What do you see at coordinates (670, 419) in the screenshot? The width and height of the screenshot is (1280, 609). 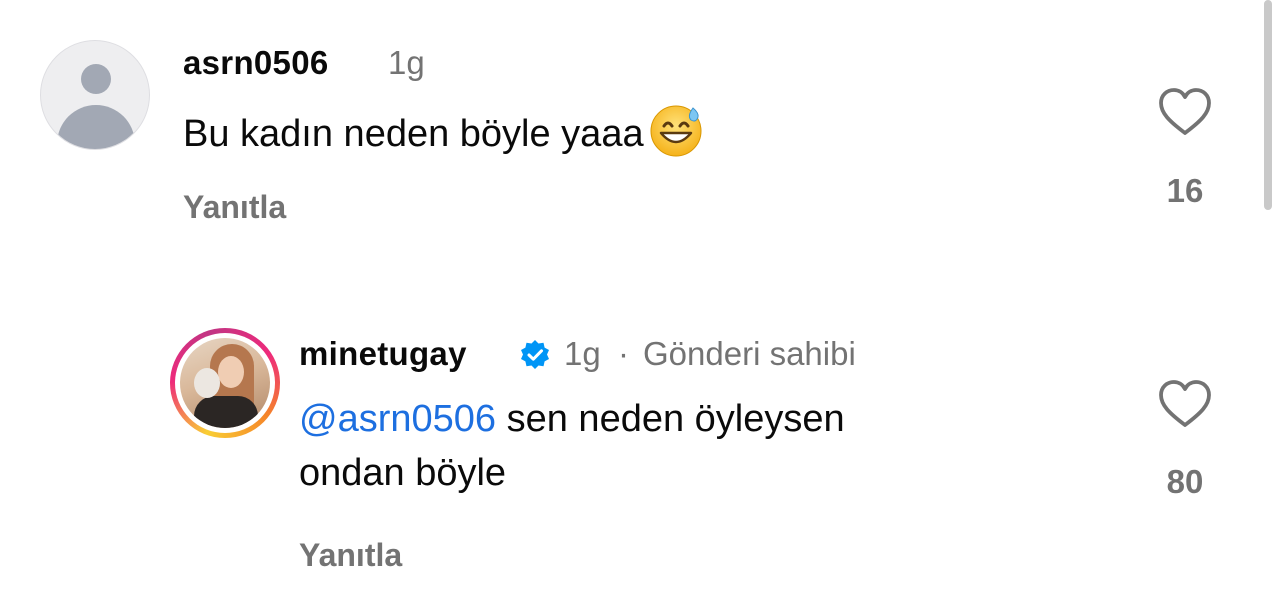 I see `comment-text-content: sen neden öyleysen` at bounding box center [670, 419].